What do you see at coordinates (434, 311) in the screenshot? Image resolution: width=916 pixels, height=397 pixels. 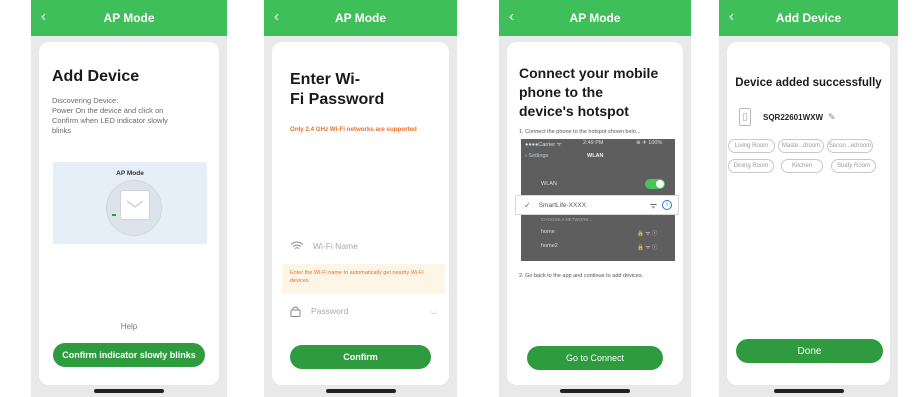 I see `hide-password-eye-icon: ◡` at bounding box center [434, 311].